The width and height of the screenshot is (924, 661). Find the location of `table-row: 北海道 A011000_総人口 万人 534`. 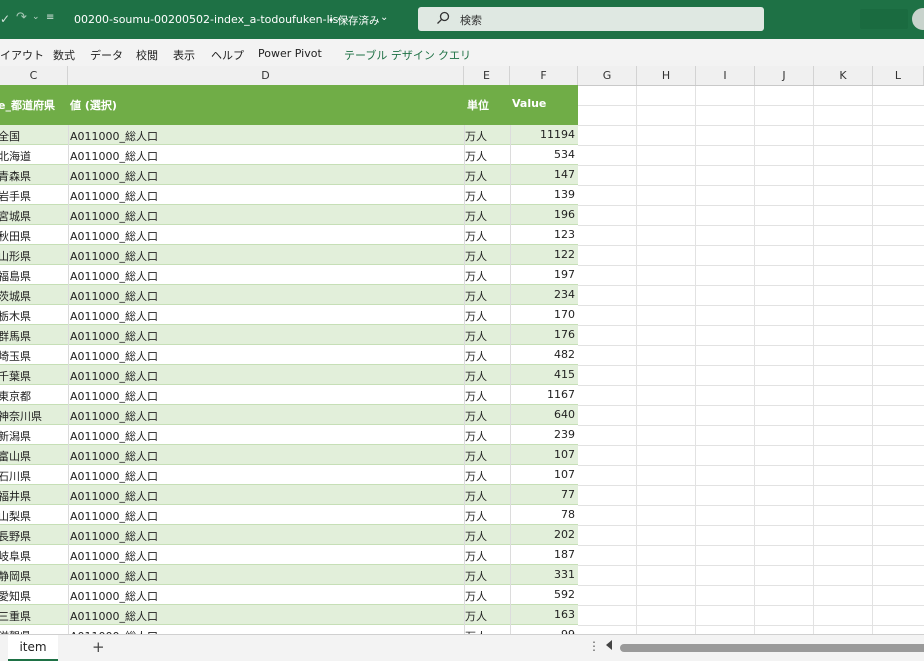

table-row: 北海道 A011000_総人口 万人 534 is located at coordinates (289, 155).